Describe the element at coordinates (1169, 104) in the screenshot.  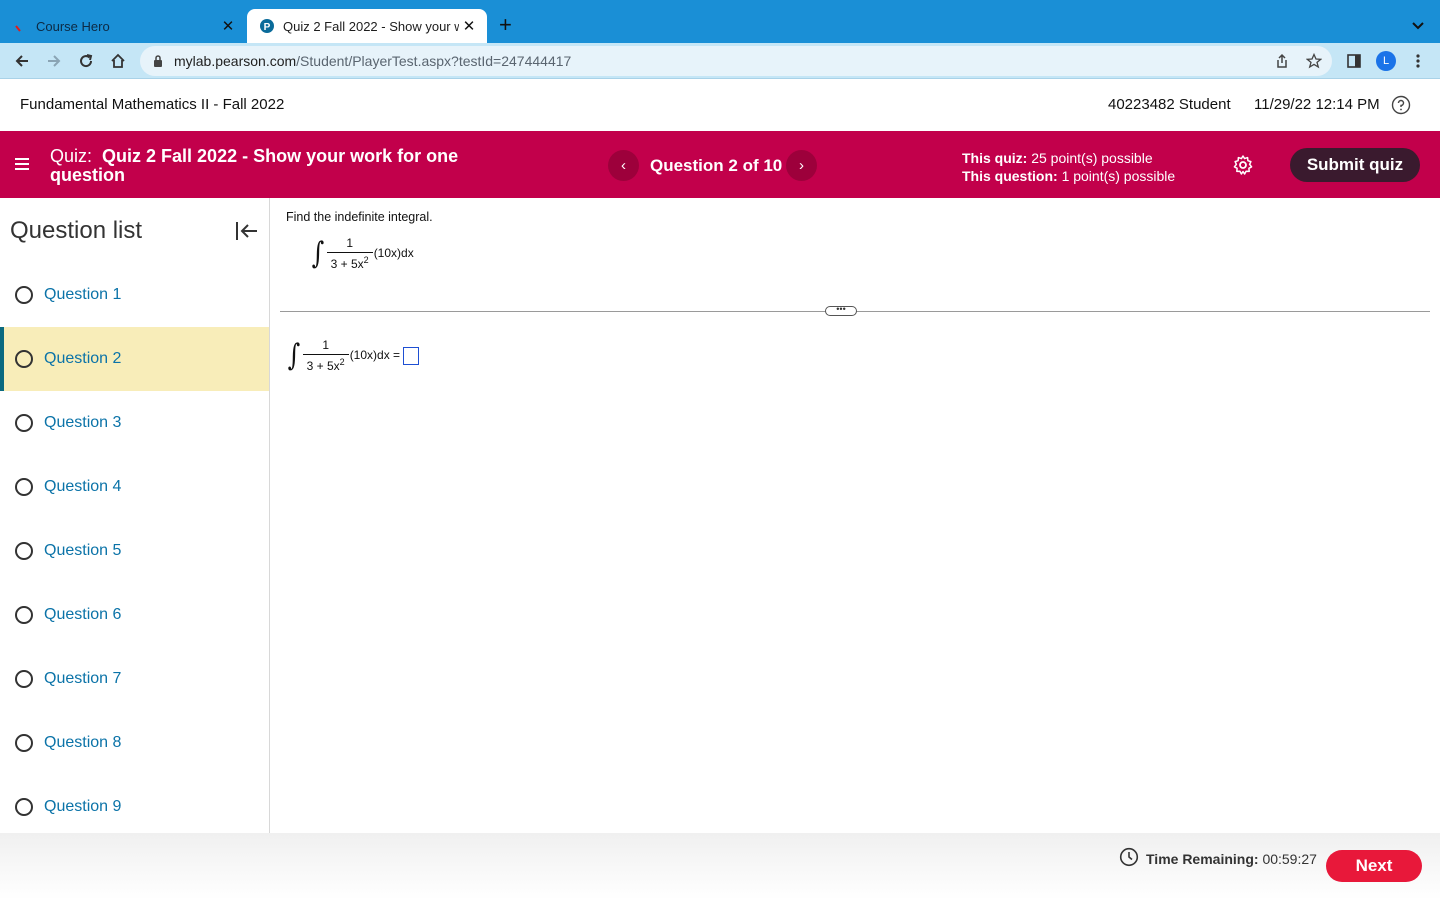
I see `user-name: 40223482 Student` at that location.